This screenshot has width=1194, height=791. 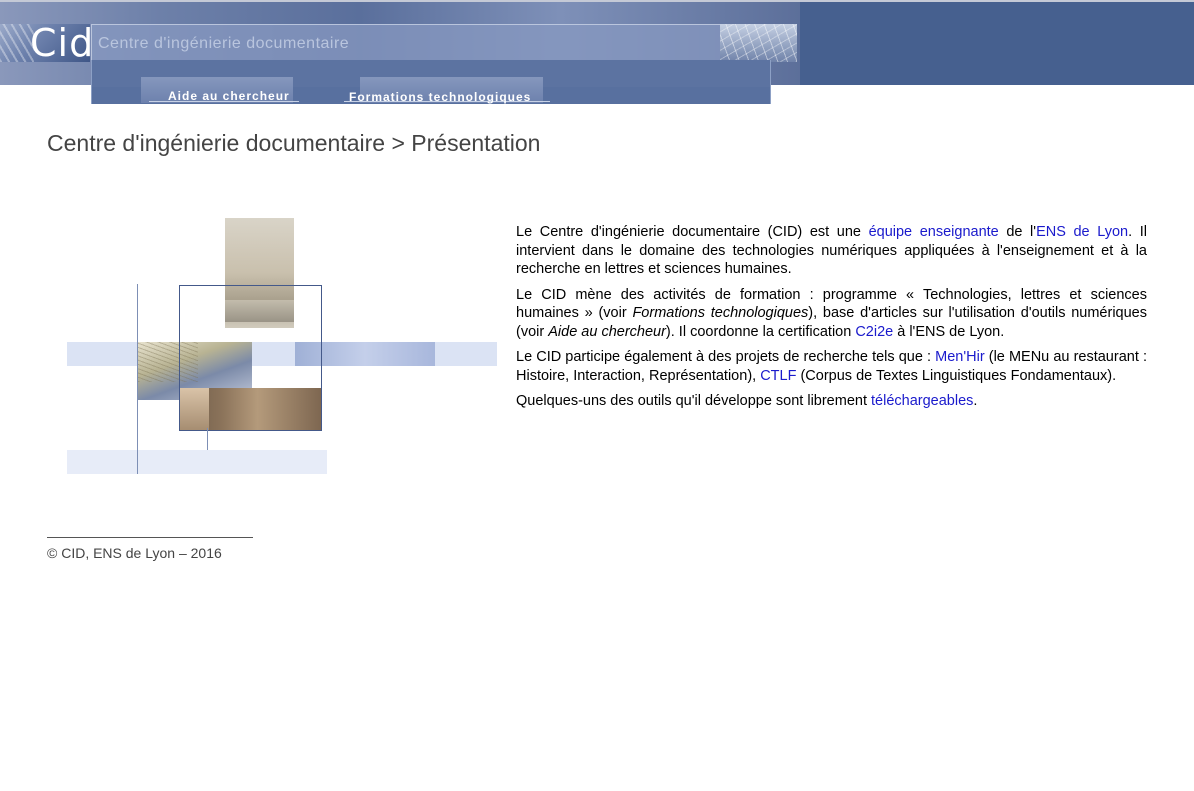 I want to click on link-ctlf: CTLF, so click(x=778, y=376).